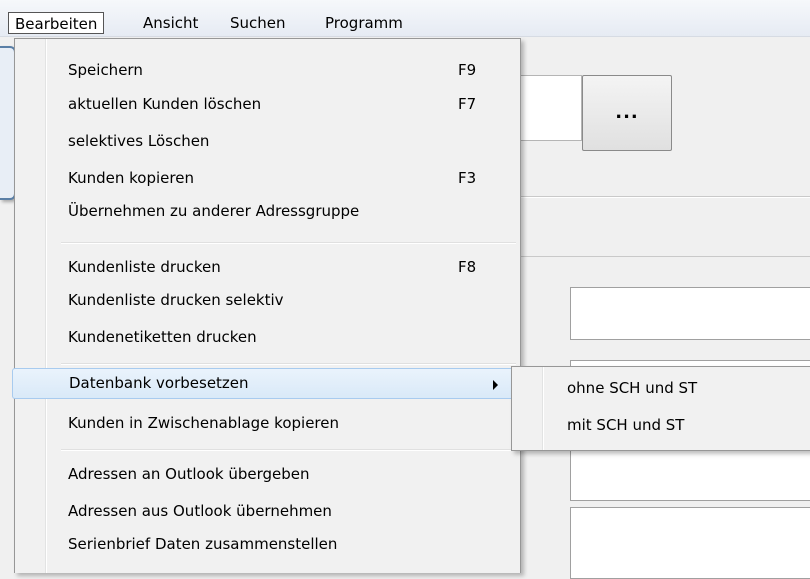  I want to click on menu-item-label: Adressen an Outlook übergeben, so click(189, 474).